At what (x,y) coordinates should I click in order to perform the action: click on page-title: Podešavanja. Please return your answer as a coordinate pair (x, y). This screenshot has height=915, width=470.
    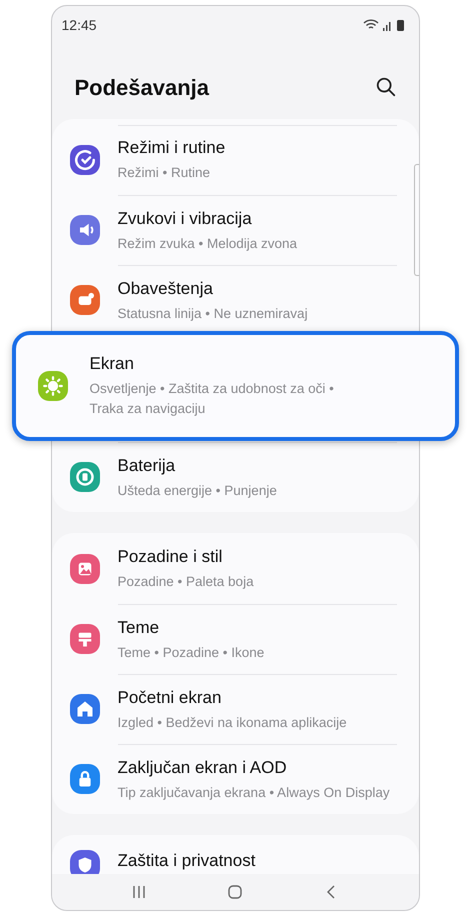
    Looking at the image, I should click on (142, 88).